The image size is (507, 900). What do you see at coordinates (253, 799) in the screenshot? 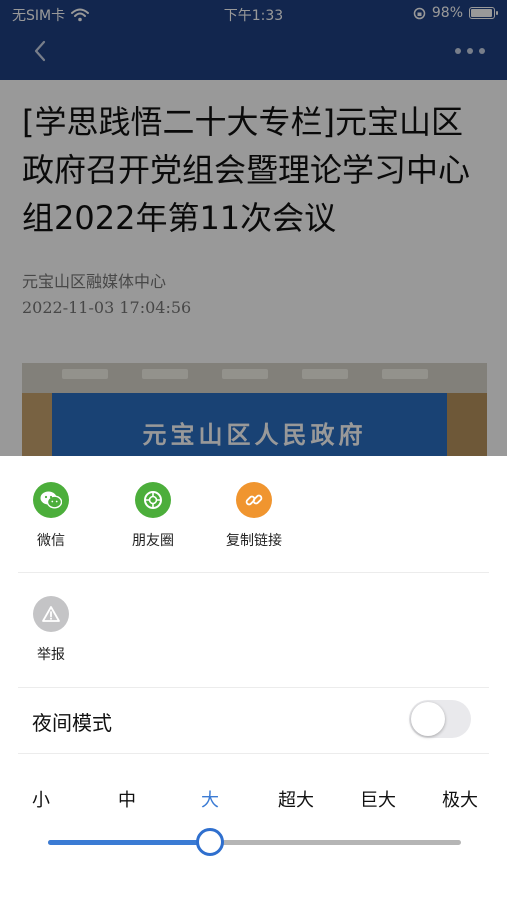
I see `font-size-options: 小 中 大 超大 巨大 极大` at bounding box center [253, 799].